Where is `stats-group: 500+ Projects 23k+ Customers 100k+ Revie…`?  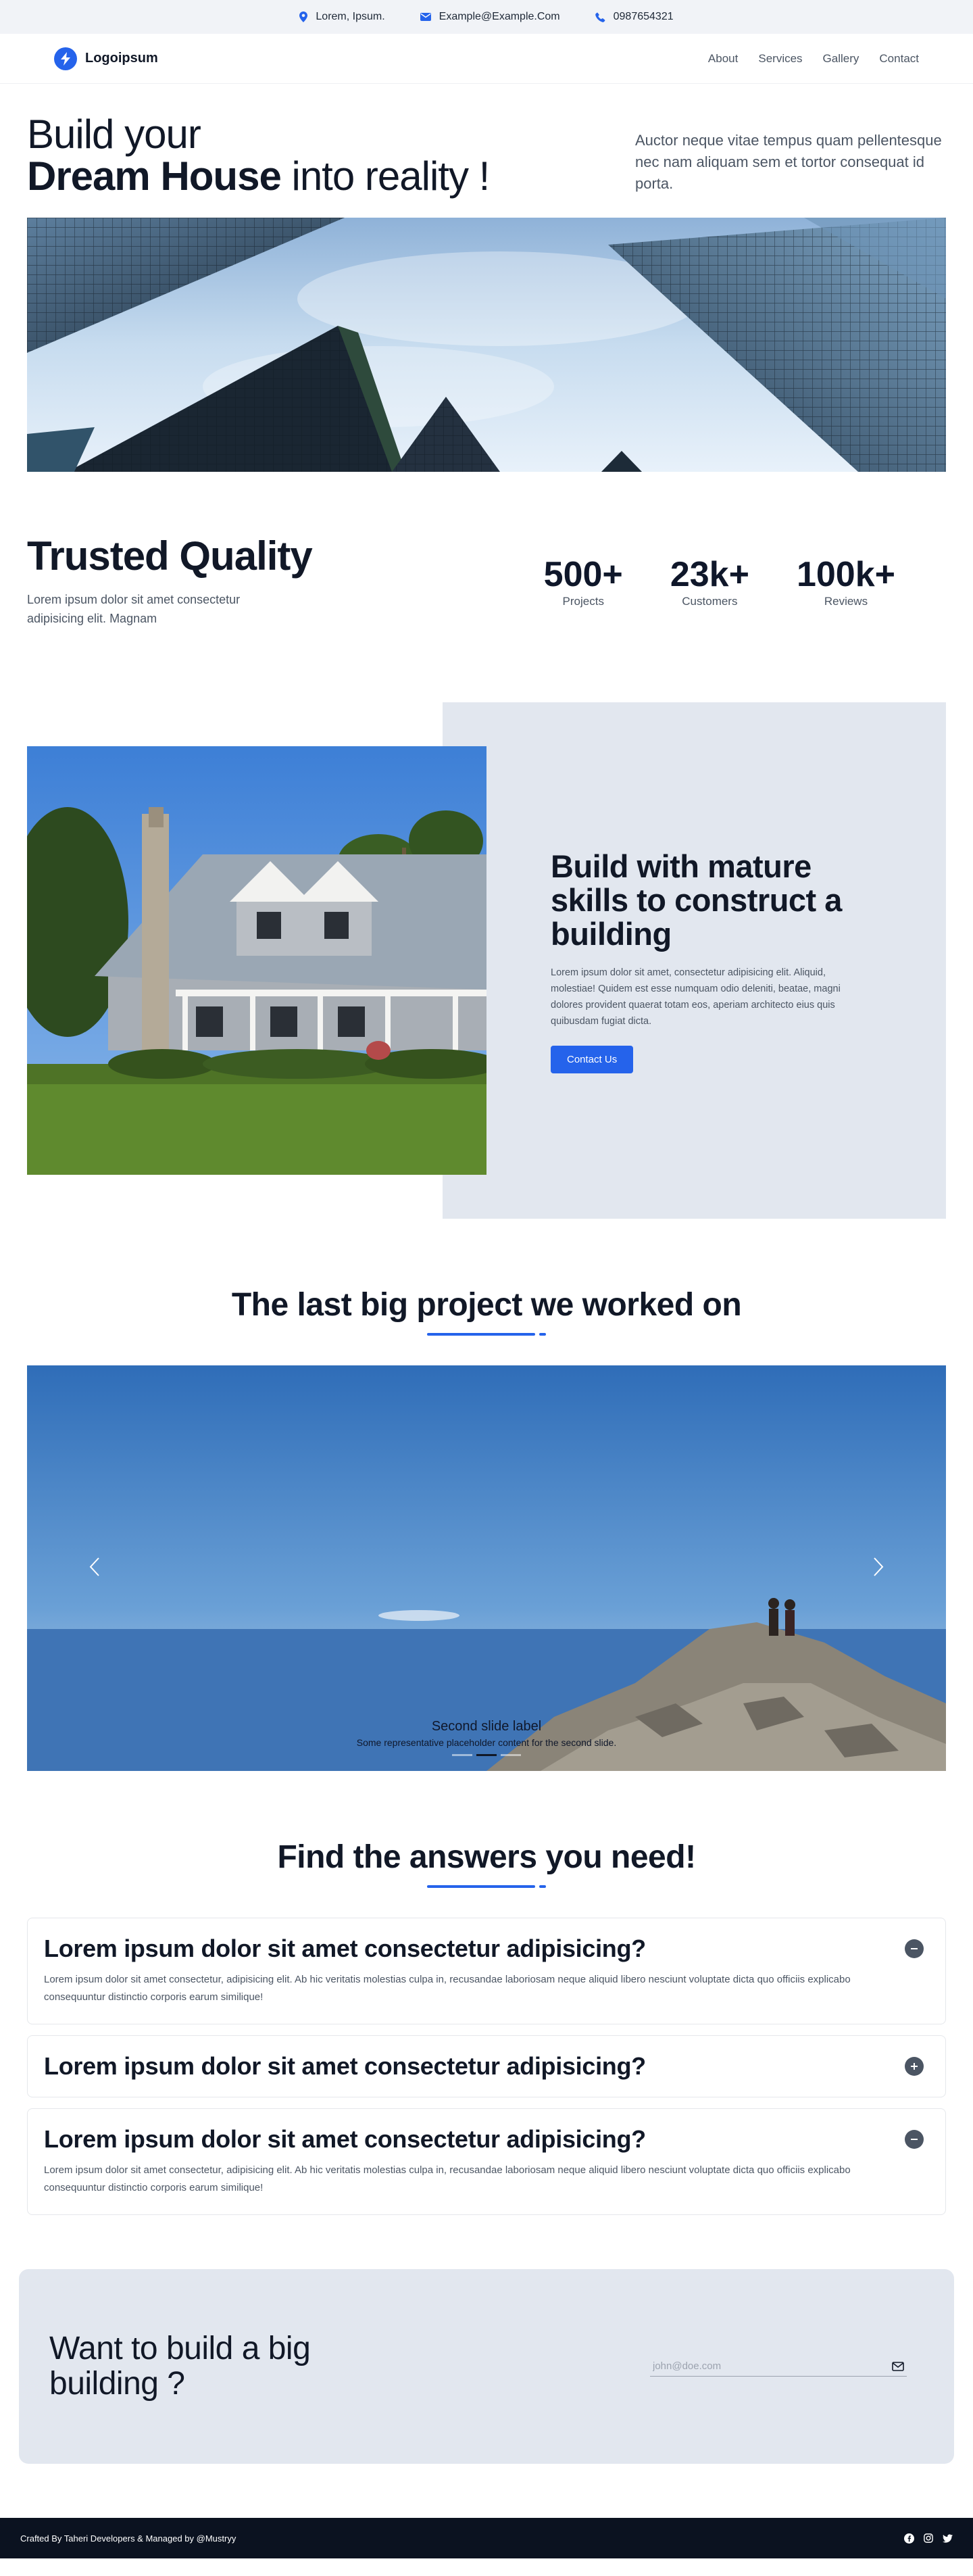 stats-group: 500+ Projects 23k+ Customers 100k+ Revie… is located at coordinates (719, 592).